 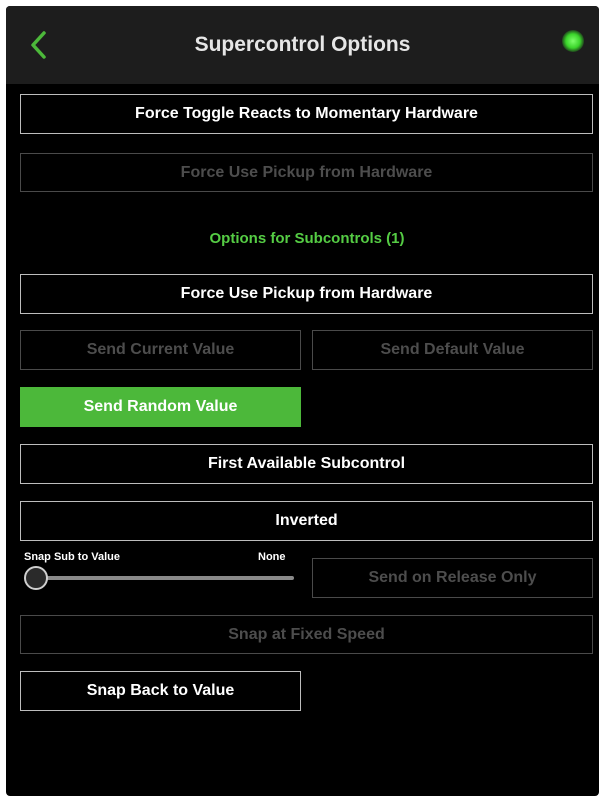 I want to click on force-use-pickup-subcontrol-button: Force Use Pickup from Hardware, so click(x=306, y=294).